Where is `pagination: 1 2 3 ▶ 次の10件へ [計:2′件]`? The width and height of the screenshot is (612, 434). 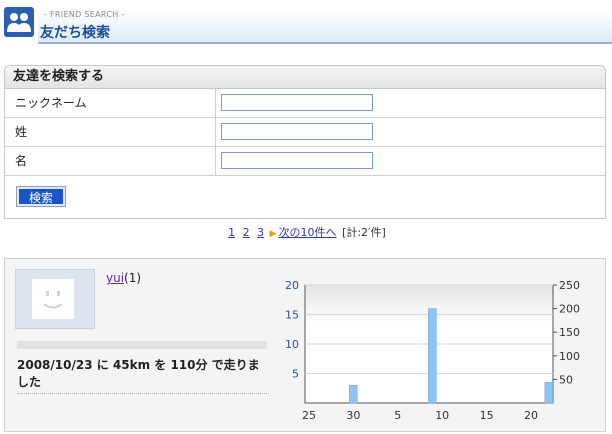
pagination: 1 2 3 ▶ 次の10件へ [計:2′件] is located at coordinates (306, 232).